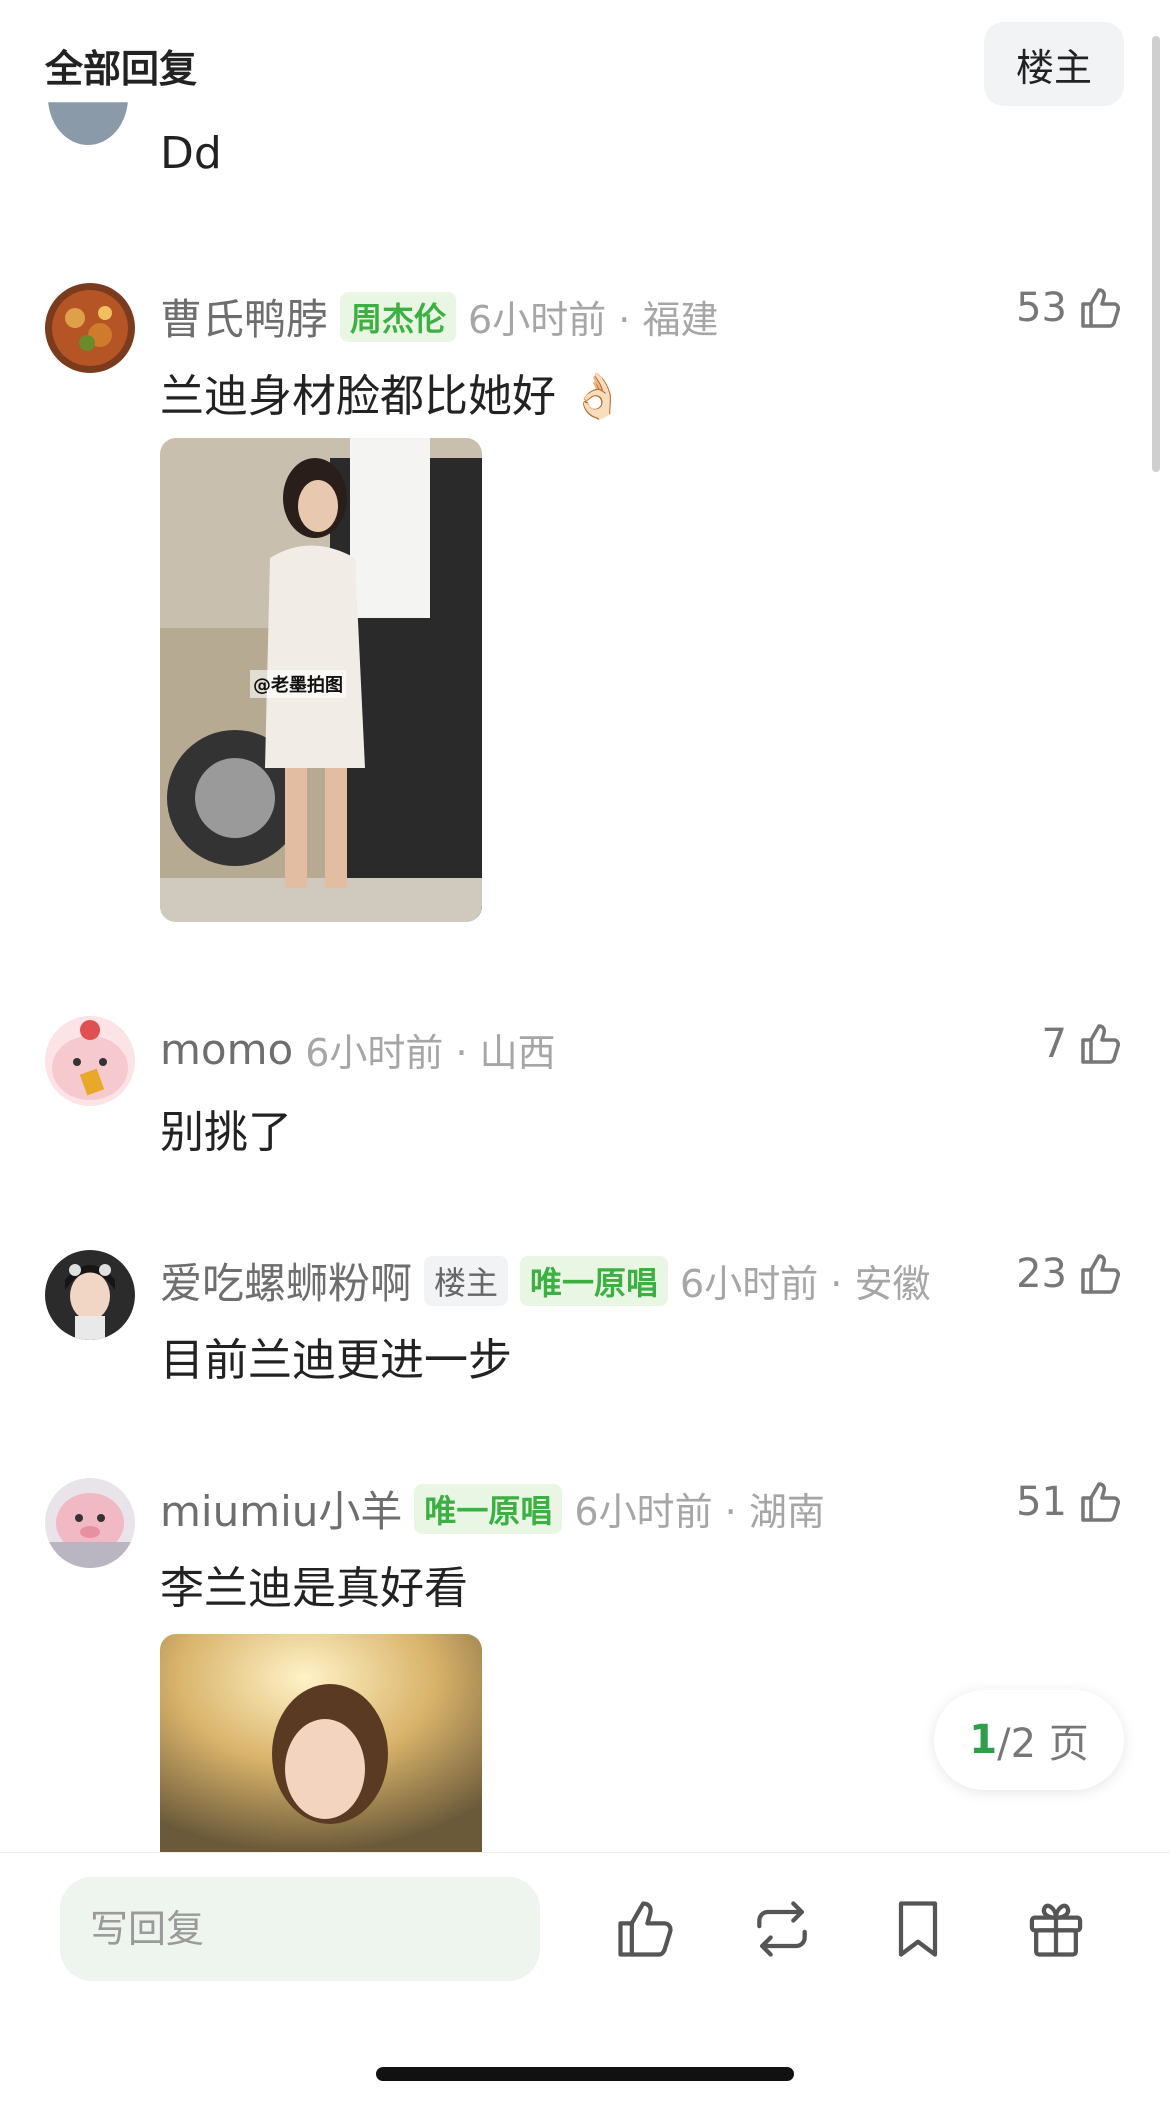  Describe the element at coordinates (191, 153) in the screenshot. I see `comment-text: Dd` at that location.